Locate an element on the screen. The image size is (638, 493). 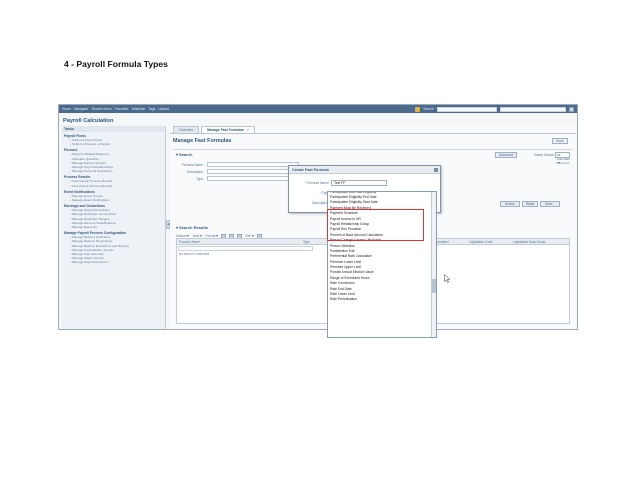
close-icon is located at coordinates (436, 170).